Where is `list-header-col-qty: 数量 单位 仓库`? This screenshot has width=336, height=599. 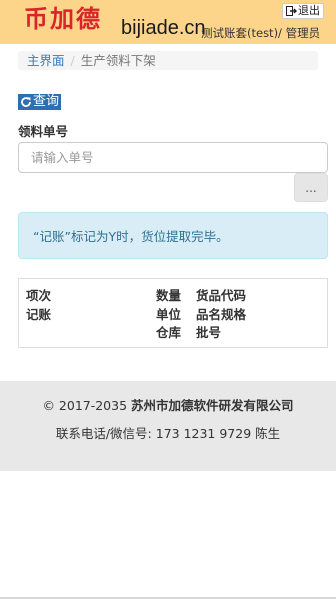
list-header-col-qty: 数量 单位 仓库 is located at coordinates (168, 315).